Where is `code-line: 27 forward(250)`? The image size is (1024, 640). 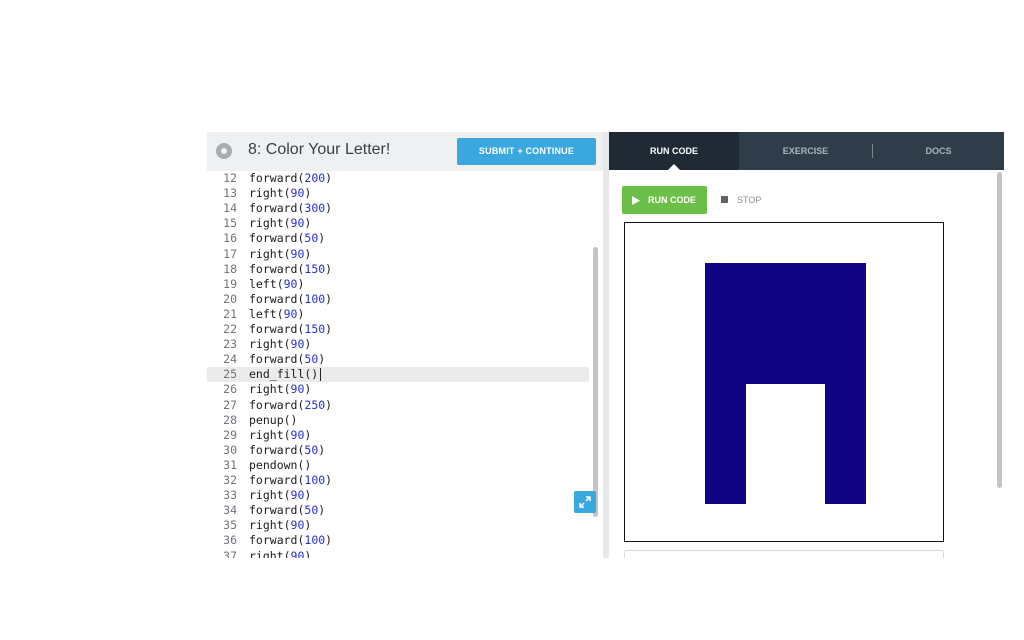 code-line: 27 forward(250) is located at coordinates (398, 405).